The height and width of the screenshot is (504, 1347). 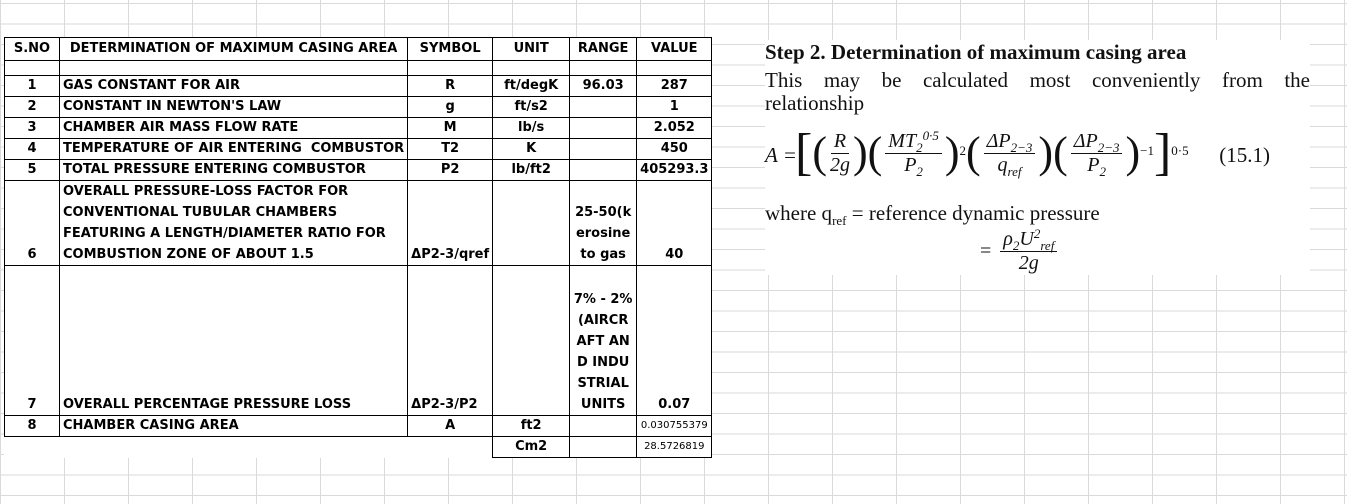 I want to click on table-row: 2 CONSTANT IN NEWTON'S LAW g ft/s2 1, so click(x=358, y=107).